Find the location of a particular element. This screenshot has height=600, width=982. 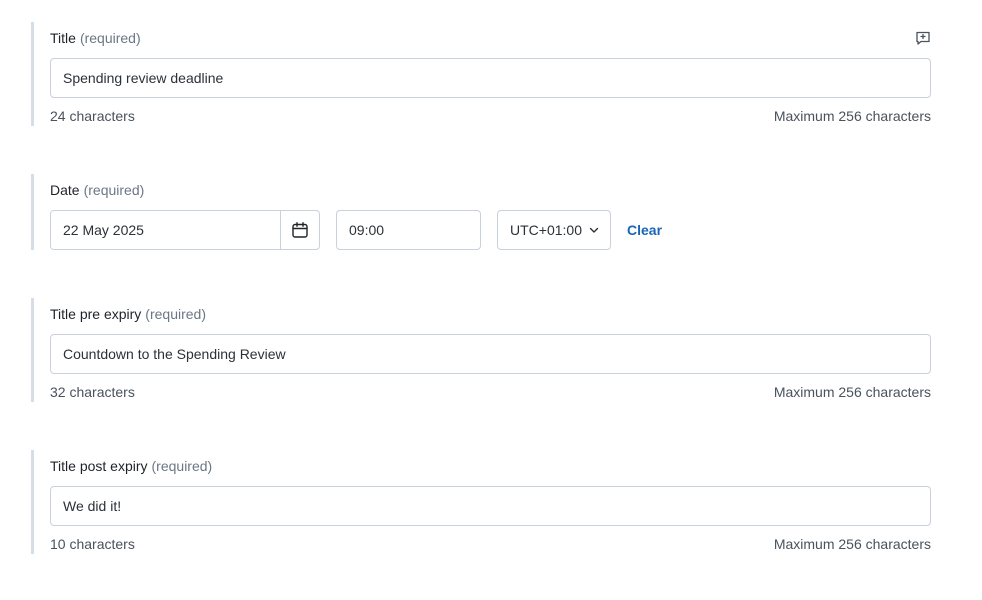

timezone-select: UTC+01:00 is located at coordinates (554, 230).